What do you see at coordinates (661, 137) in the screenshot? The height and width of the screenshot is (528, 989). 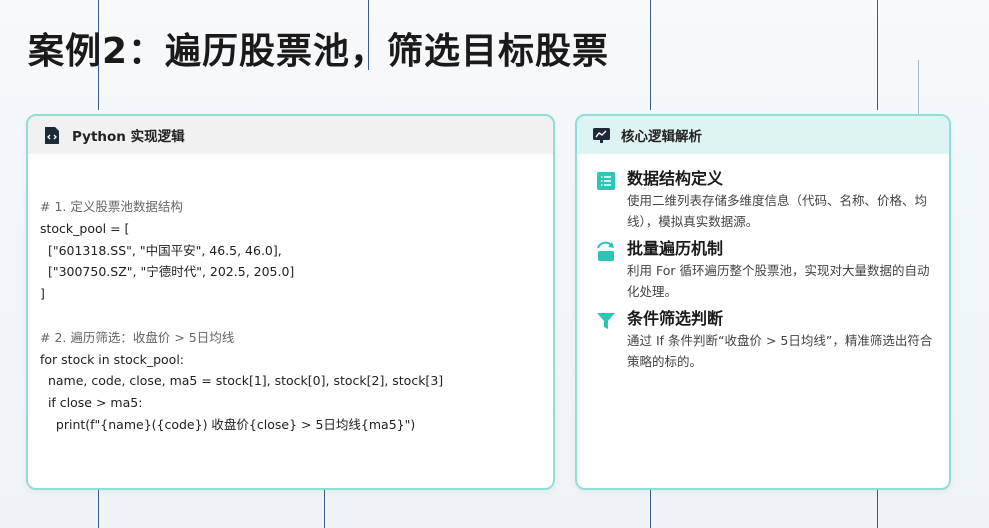 I see `analysis-card-title: 核心逻辑解析` at bounding box center [661, 137].